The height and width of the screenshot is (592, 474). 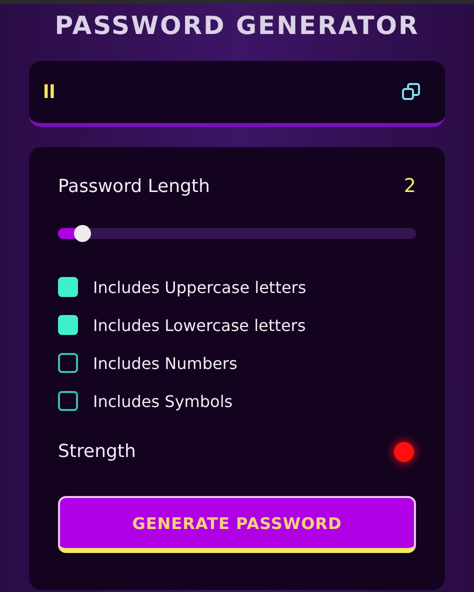 What do you see at coordinates (410, 186) in the screenshot?
I see `length-value: 2` at bounding box center [410, 186].